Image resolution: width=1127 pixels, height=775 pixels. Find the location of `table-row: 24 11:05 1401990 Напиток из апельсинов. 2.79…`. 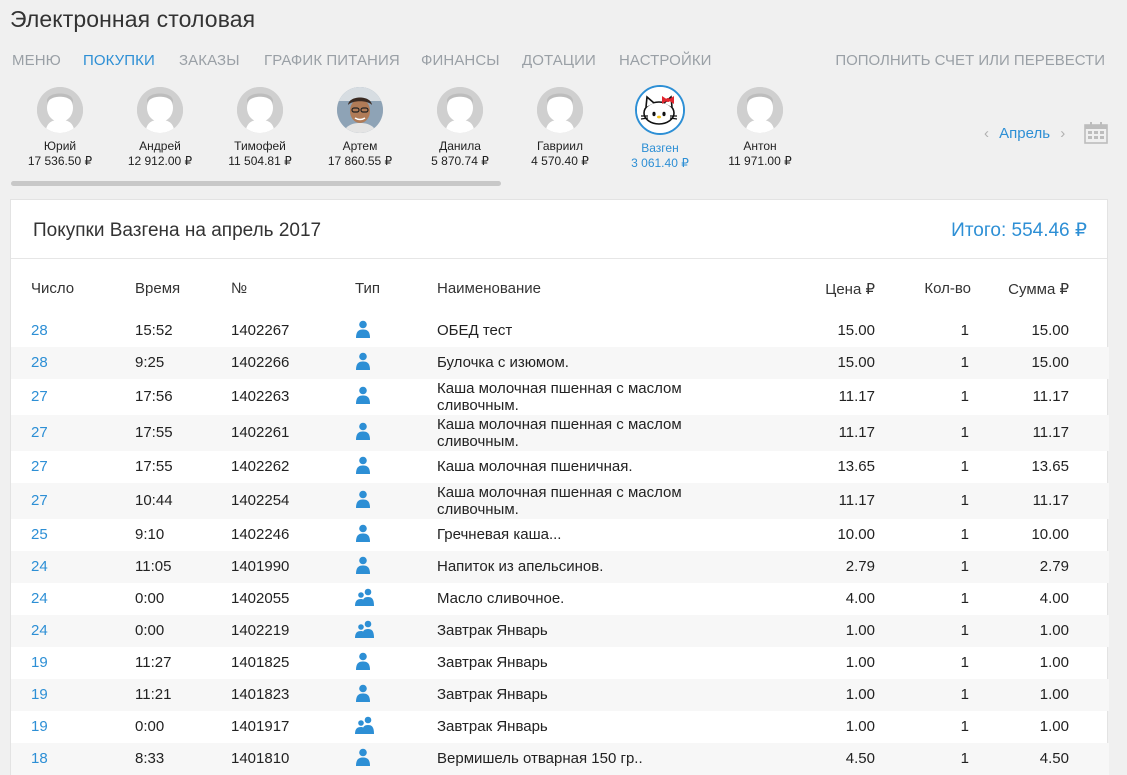

table-row: 24 11:05 1401990 Напиток из апельсинов. 2.79… is located at coordinates (560, 567).